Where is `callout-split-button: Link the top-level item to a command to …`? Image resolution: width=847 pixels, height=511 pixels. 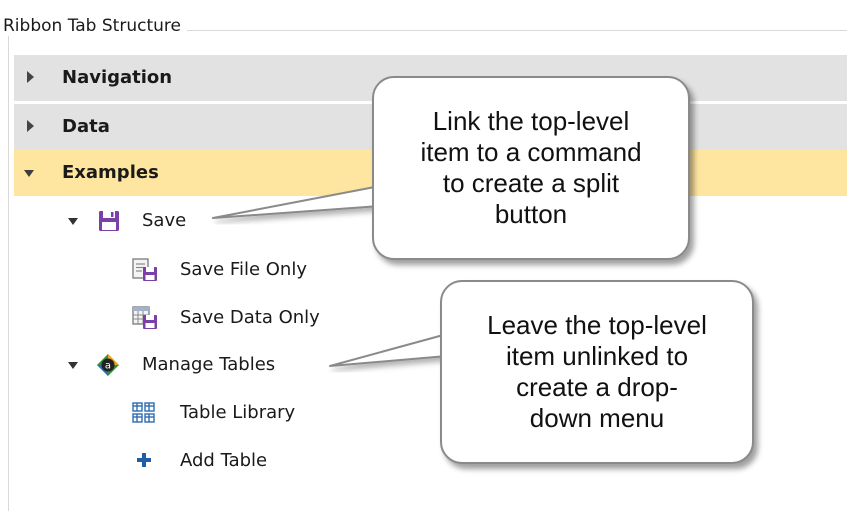
callout-split-button: Link the top-level item to a command to … is located at coordinates (531, 168).